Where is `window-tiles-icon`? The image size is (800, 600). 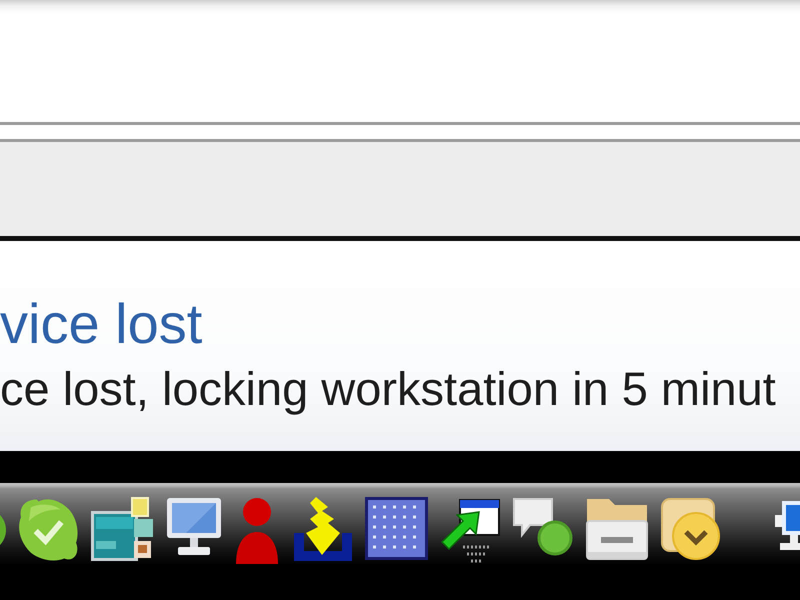
window-tiles-icon is located at coordinates (123, 529).